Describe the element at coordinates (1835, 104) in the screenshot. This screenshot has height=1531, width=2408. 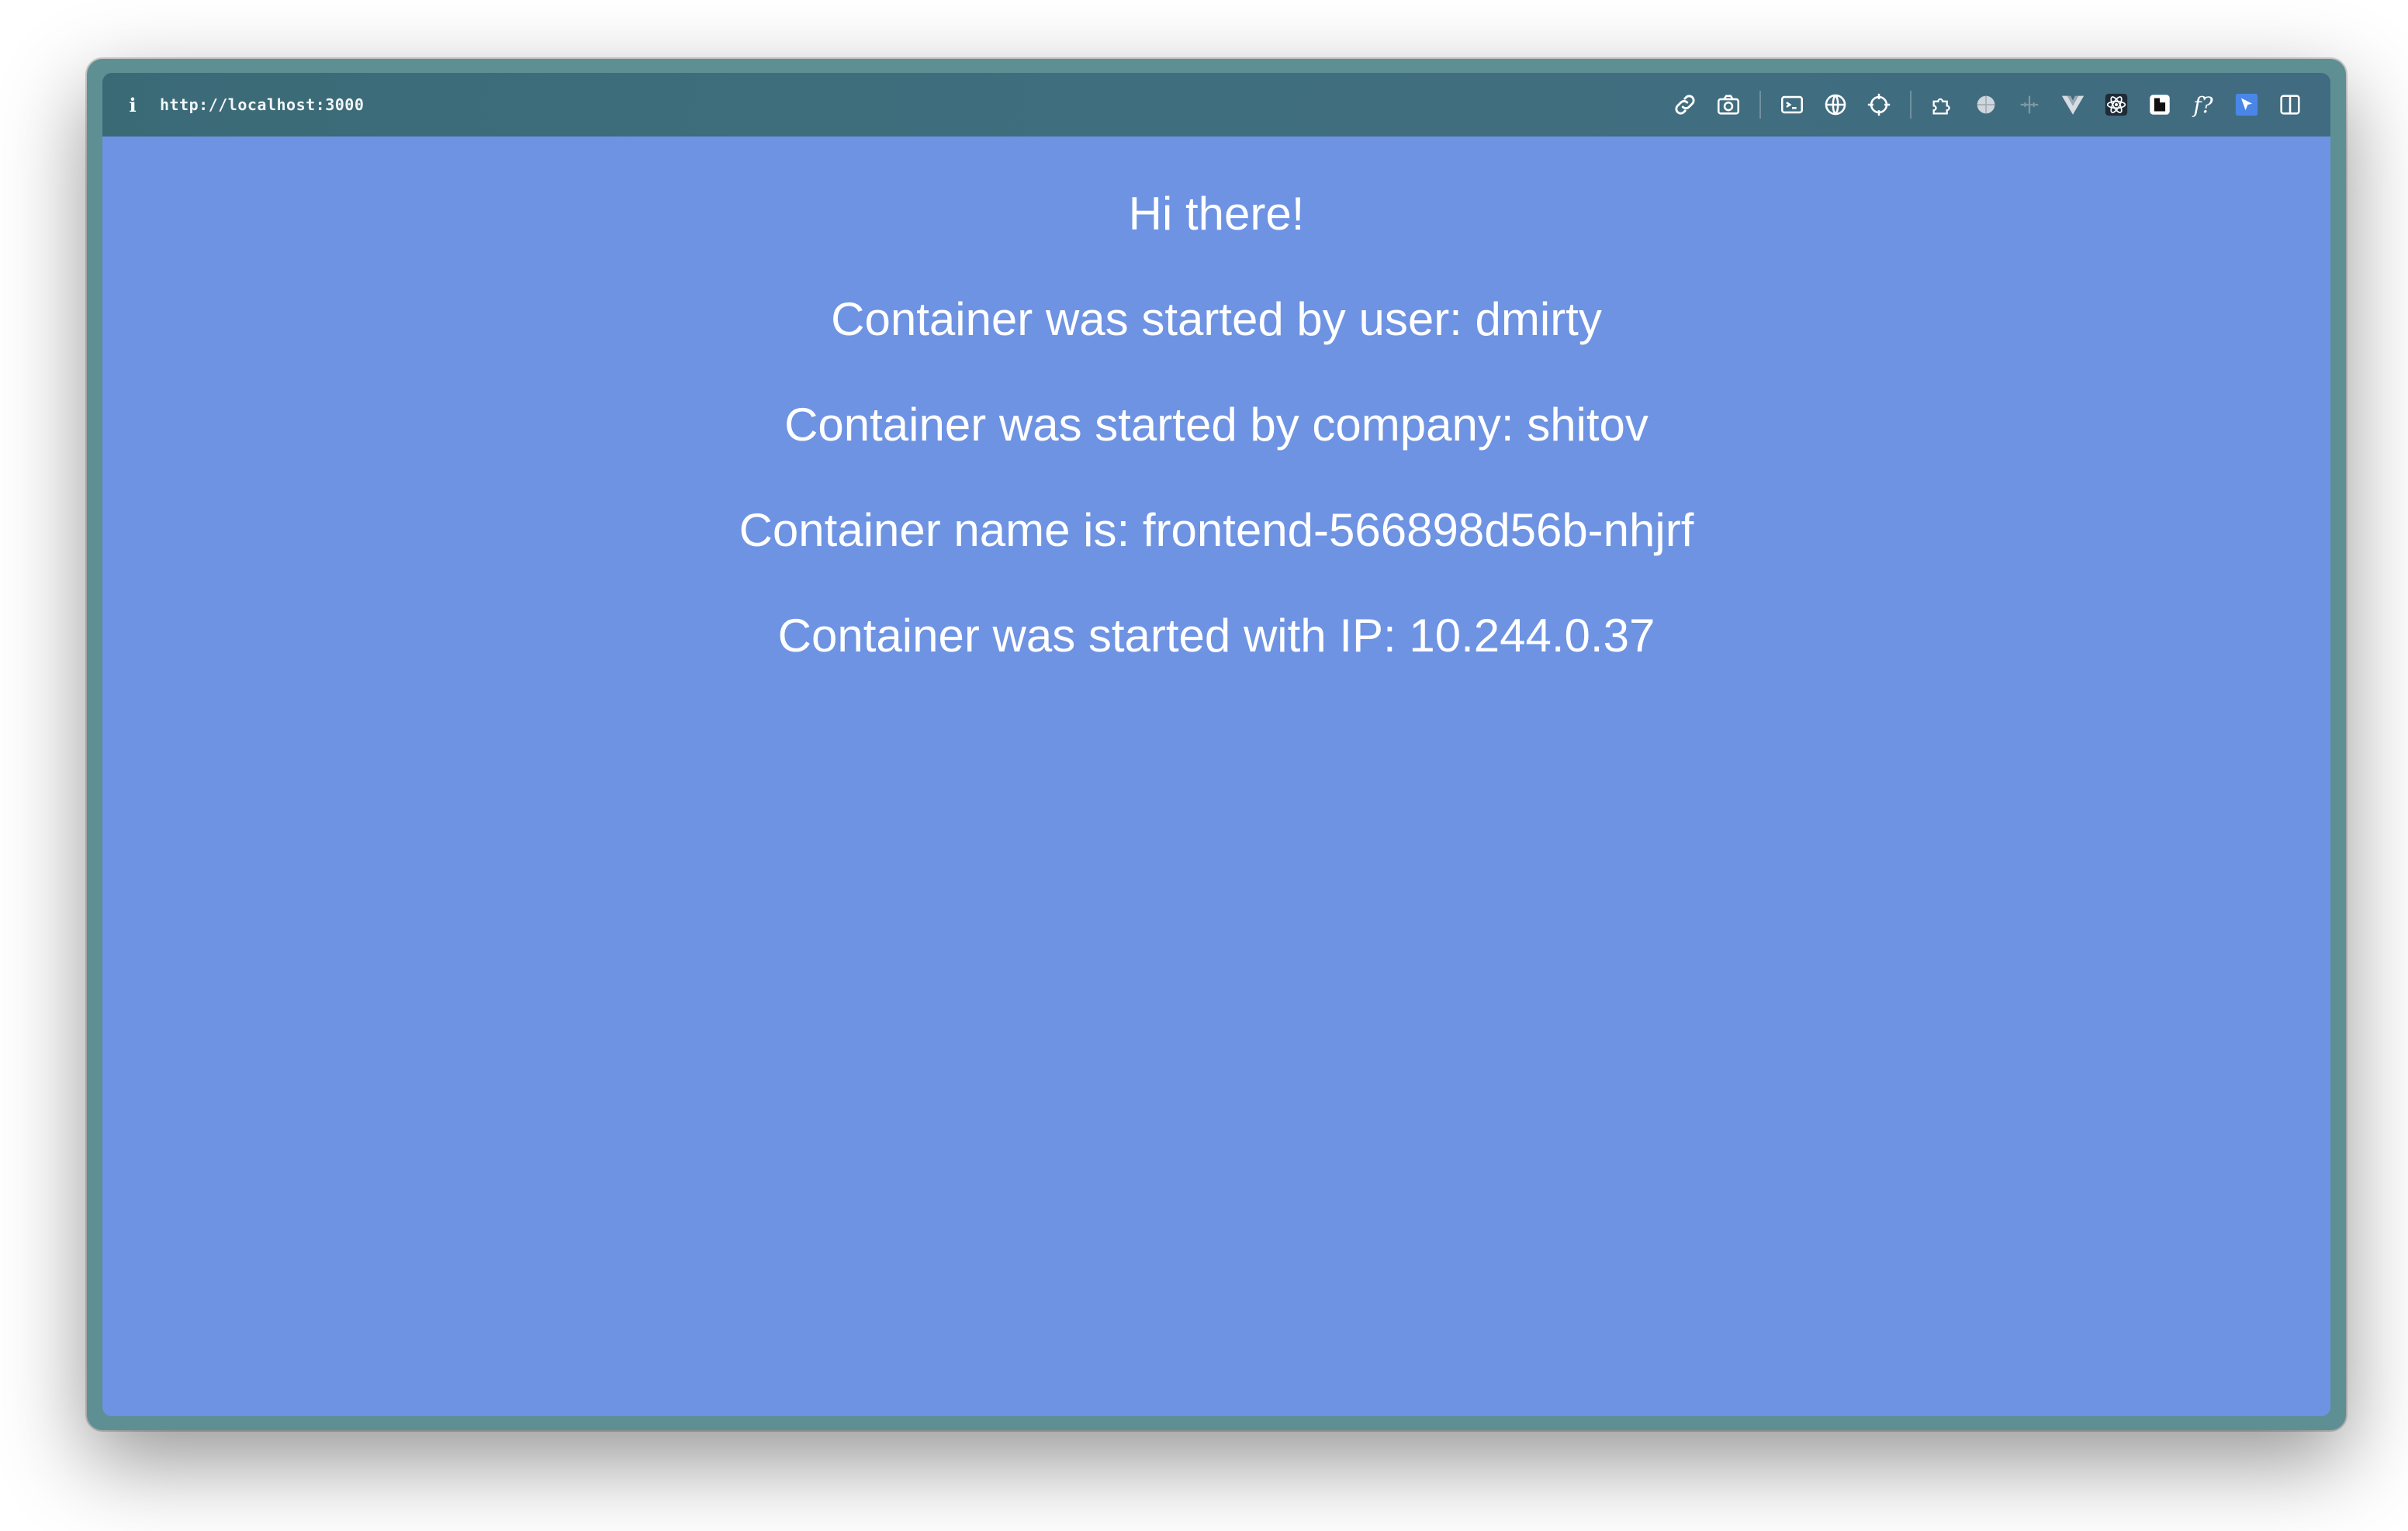
I see `globe-icon` at that location.